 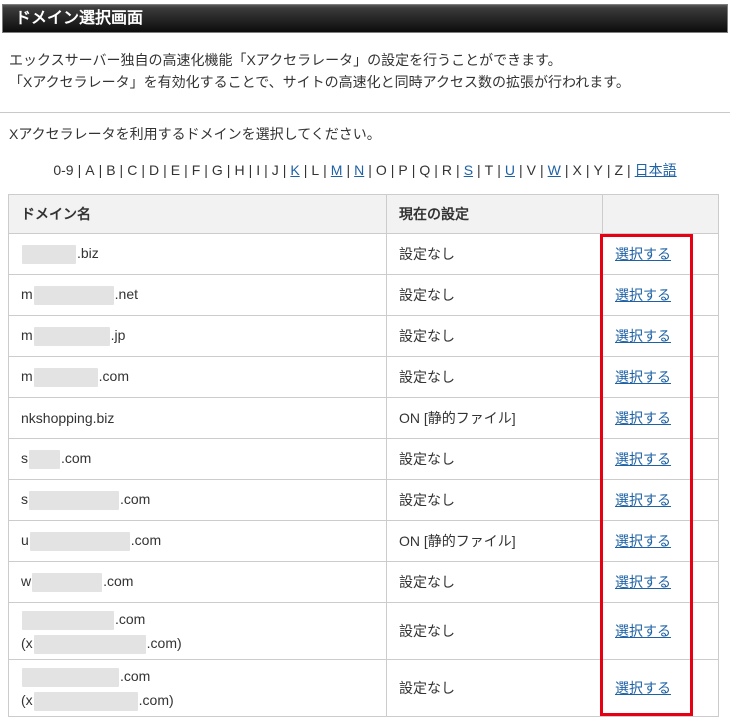 I want to click on index-nav-item-D: D, so click(x=154, y=170).